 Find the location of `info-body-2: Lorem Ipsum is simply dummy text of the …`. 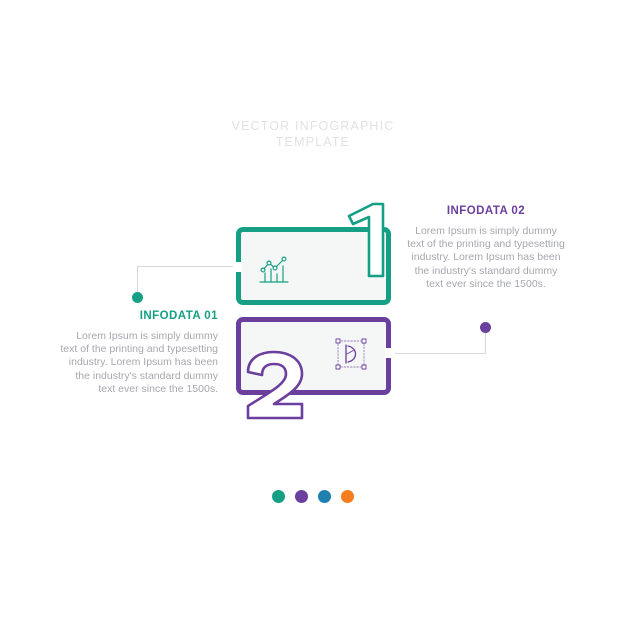

info-body-2: Lorem Ipsum is simply dummy text of the … is located at coordinates (486, 257).